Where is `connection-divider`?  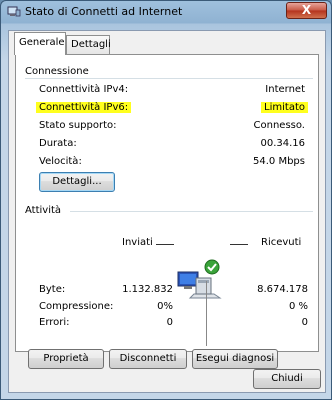 connection-divider is located at coordinates (169, 78).